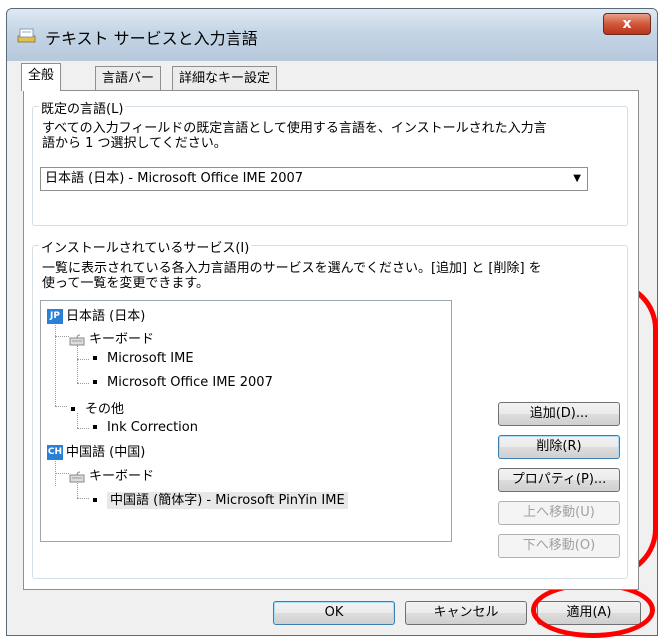 The height and width of the screenshot is (641, 663). Describe the element at coordinates (41, 77) in the screenshot. I see `tab-general: 全般` at that location.